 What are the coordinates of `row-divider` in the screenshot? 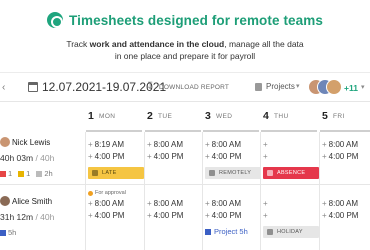 It's located at (185, 184).